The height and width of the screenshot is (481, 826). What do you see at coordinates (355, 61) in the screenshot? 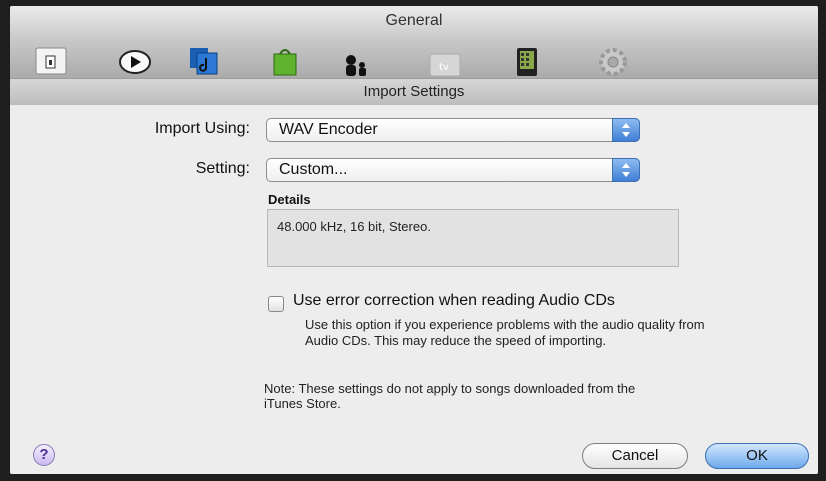
I see `parental-icon` at bounding box center [355, 61].